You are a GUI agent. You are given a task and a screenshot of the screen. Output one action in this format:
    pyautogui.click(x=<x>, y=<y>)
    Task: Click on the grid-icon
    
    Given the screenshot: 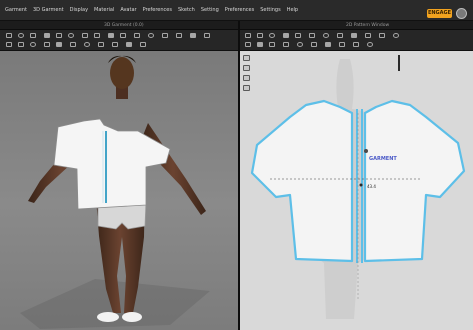 What is the action you would take?
    pyautogui.click(x=207, y=35)
    